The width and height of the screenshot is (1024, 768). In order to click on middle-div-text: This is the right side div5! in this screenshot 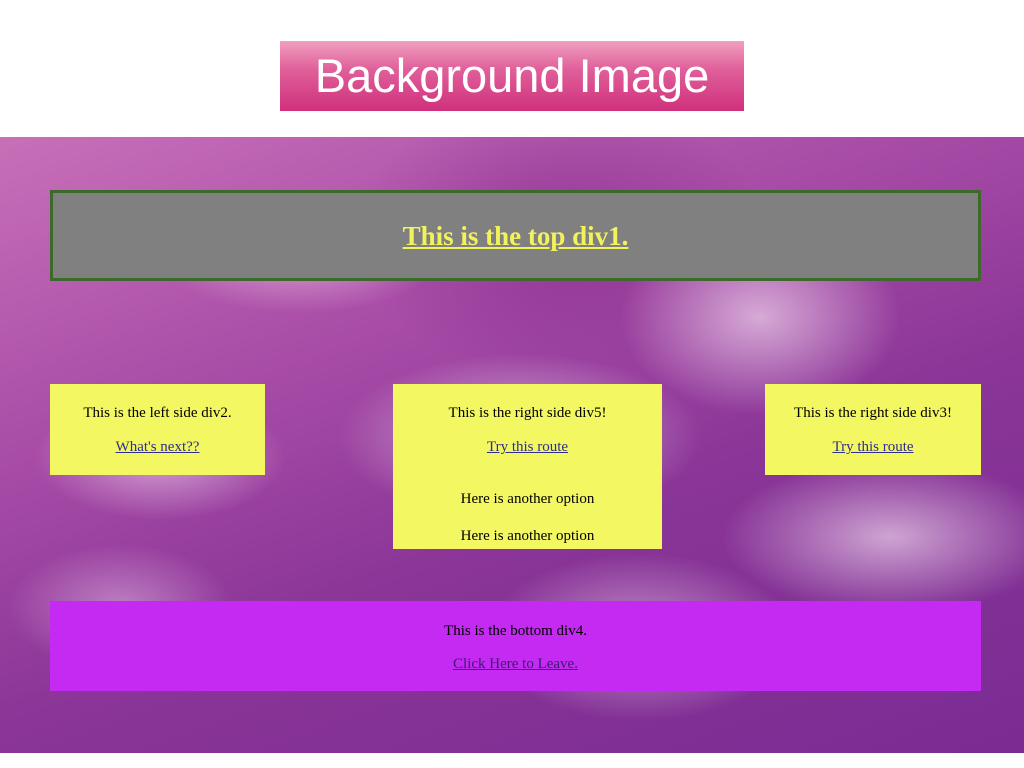, I will do `click(527, 413)`.